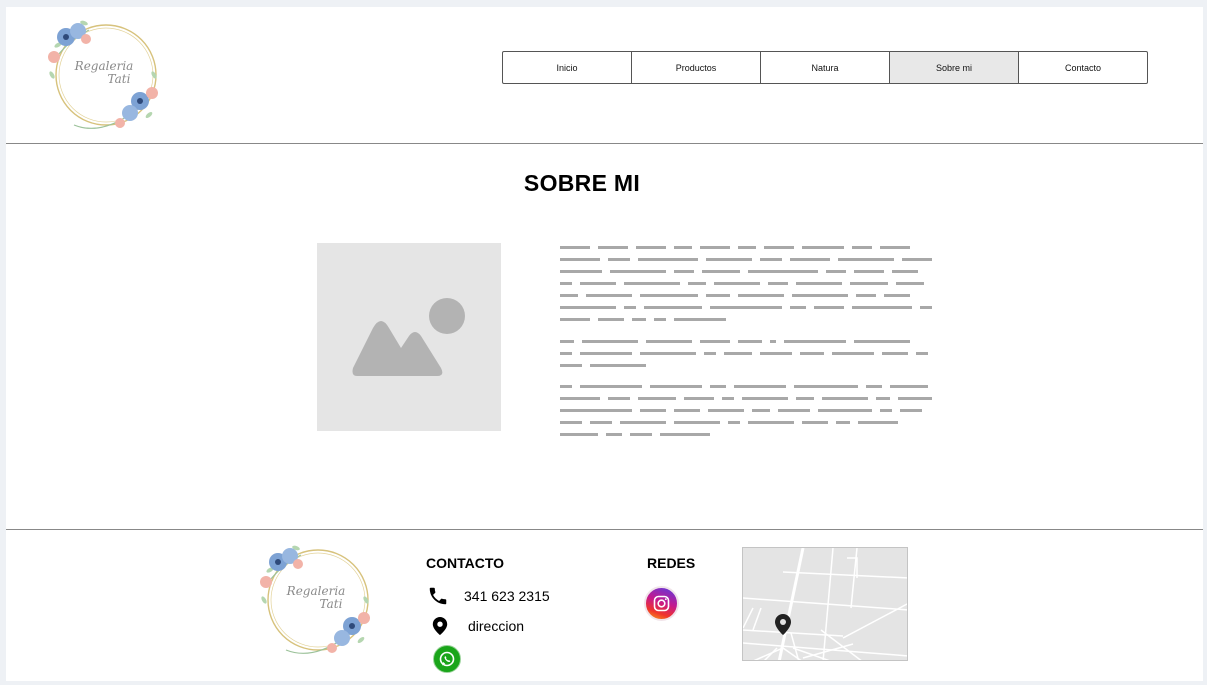  Describe the element at coordinates (465, 563) in the screenshot. I see `contact-heading: CONTACTO` at that location.